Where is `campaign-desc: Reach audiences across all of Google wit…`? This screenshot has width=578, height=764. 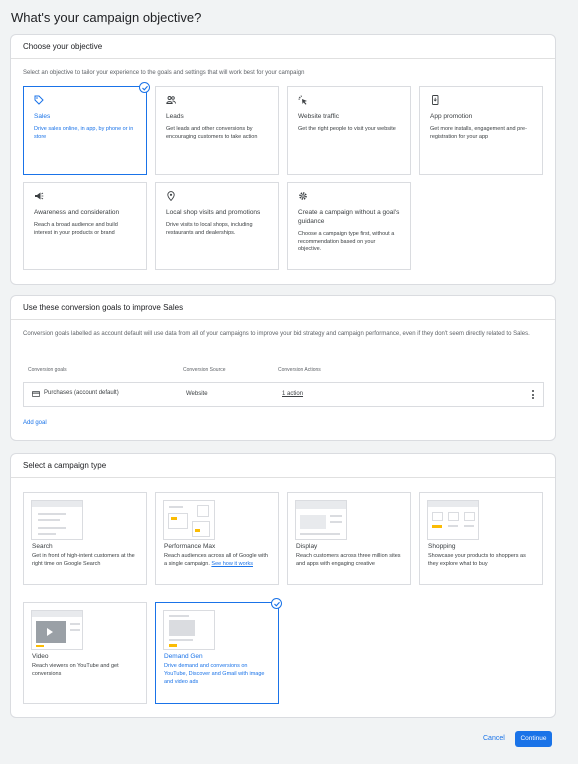 campaign-desc: Reach audiences across all of Google wit… is located at coordinates (218, 561).